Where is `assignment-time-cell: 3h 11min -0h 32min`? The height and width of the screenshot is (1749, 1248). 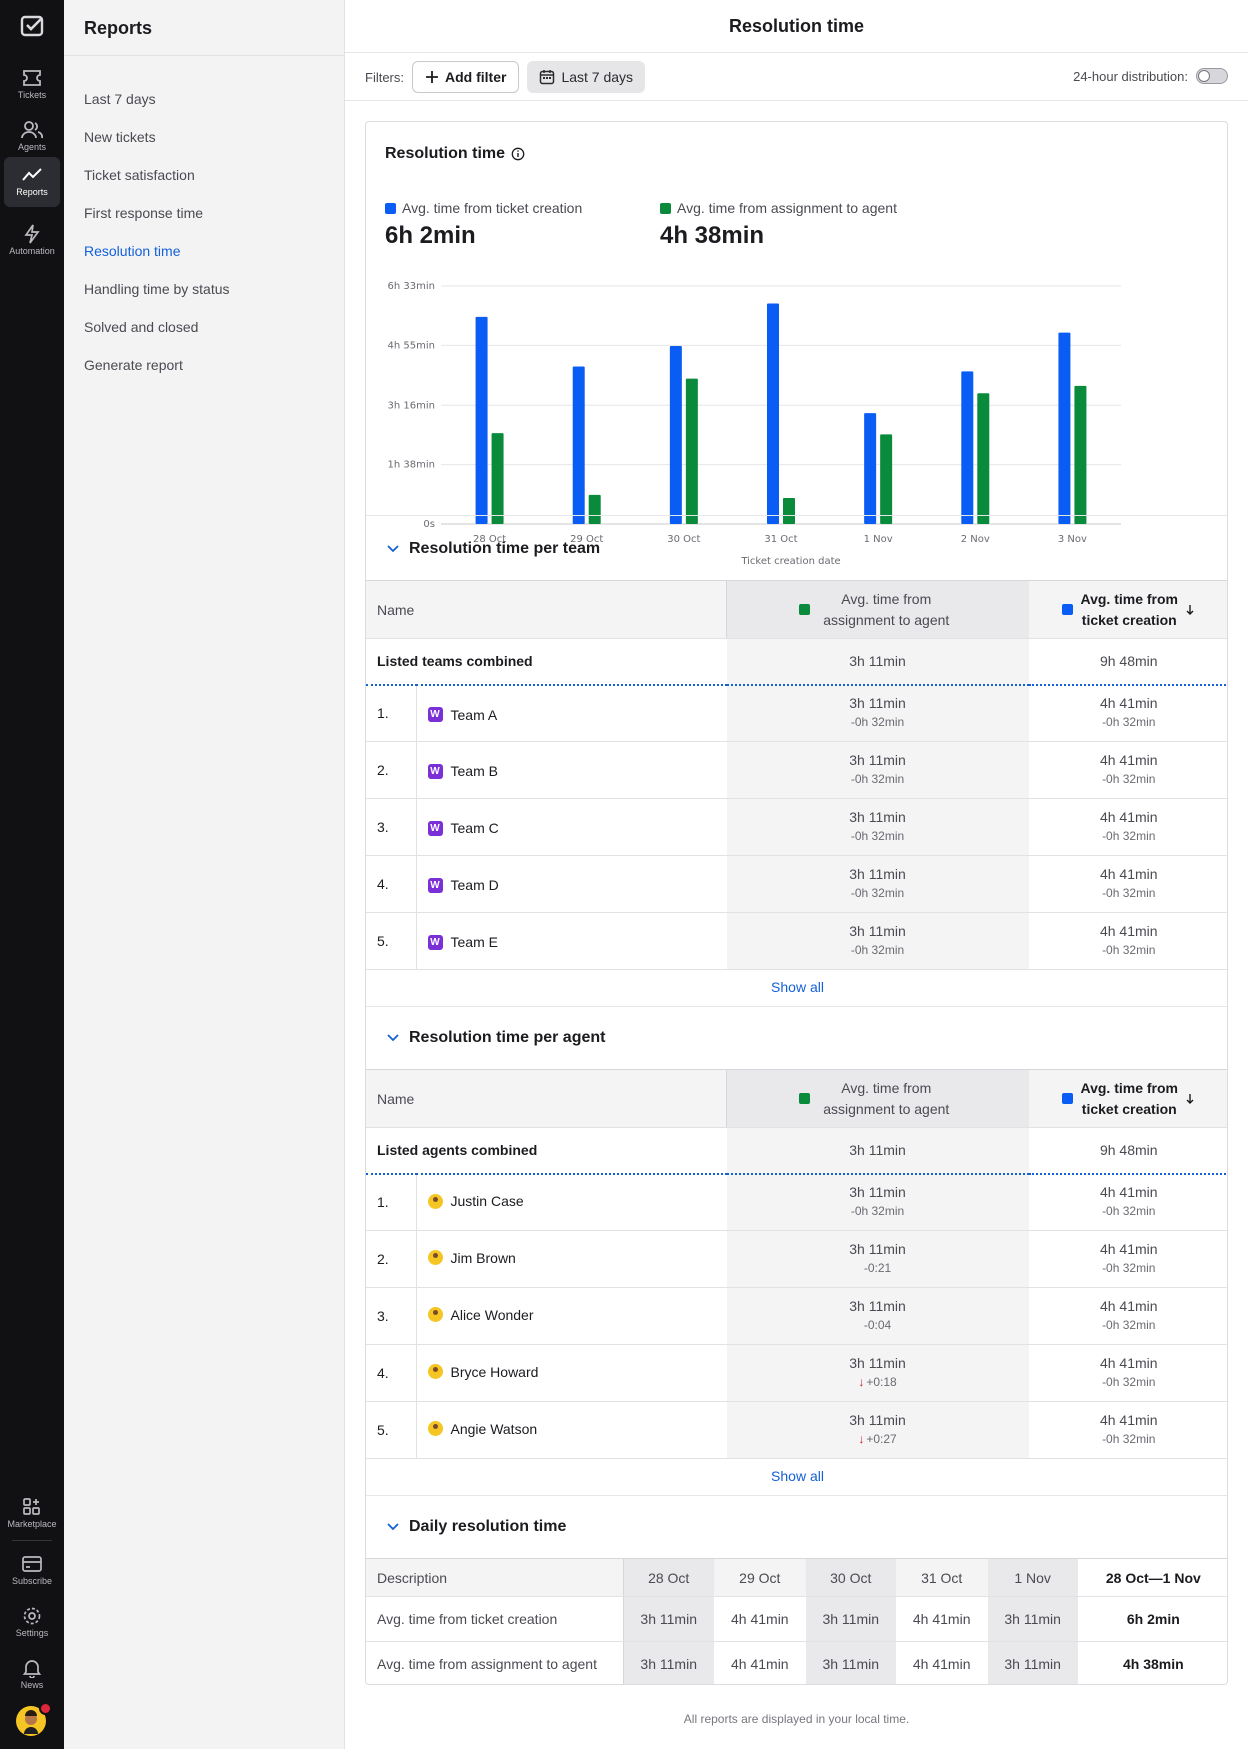
assignment-time-cell: 3h 11min -0h 32min is located at coordinates (877, 770).